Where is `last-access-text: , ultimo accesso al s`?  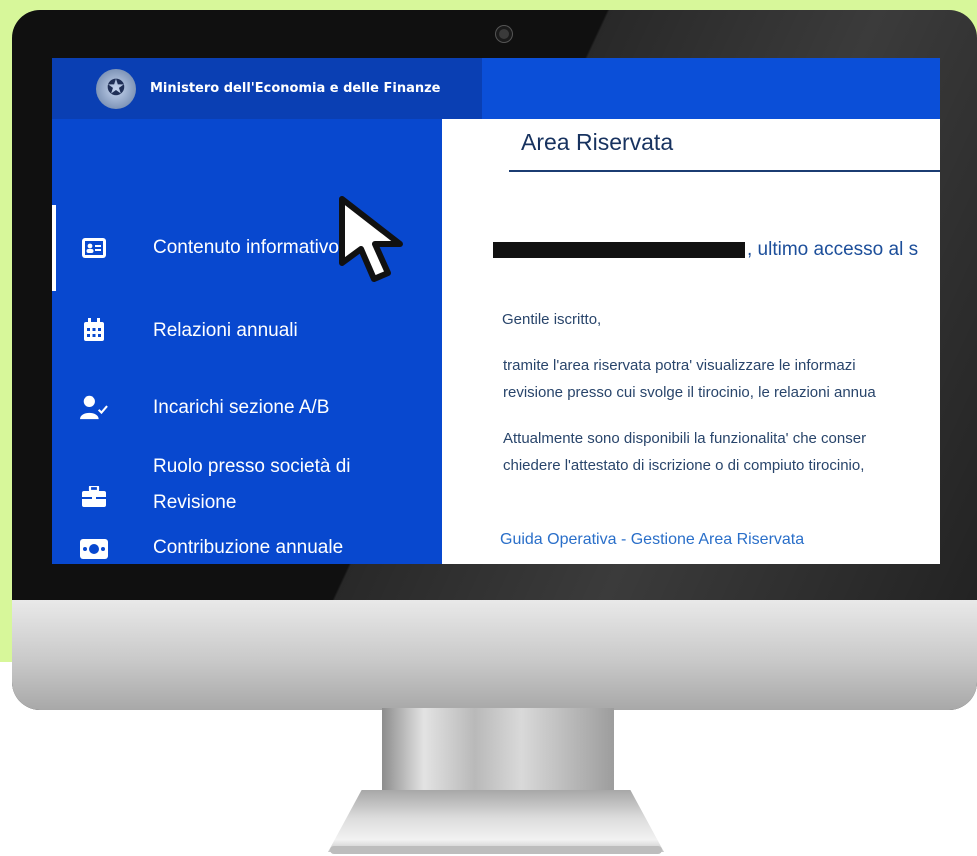
last-access-text: , ultimo accesso al s is located at coordinates (833, 249).